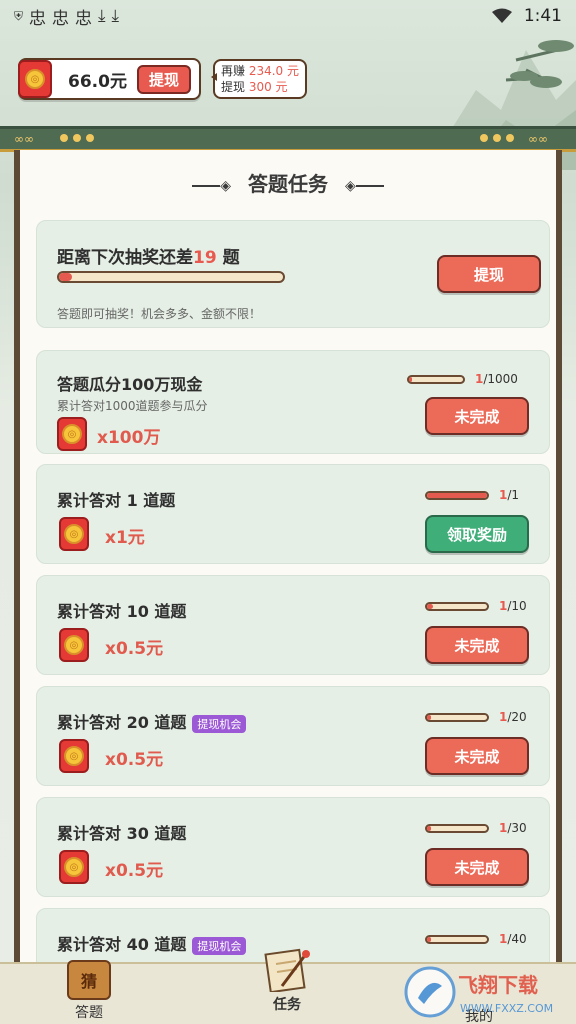 This screenshot has height=1024, width=576. Describe the element at coordinates (489, 274) in the screenshot. I see `lottery-withdraw-button: 提现` at that location.